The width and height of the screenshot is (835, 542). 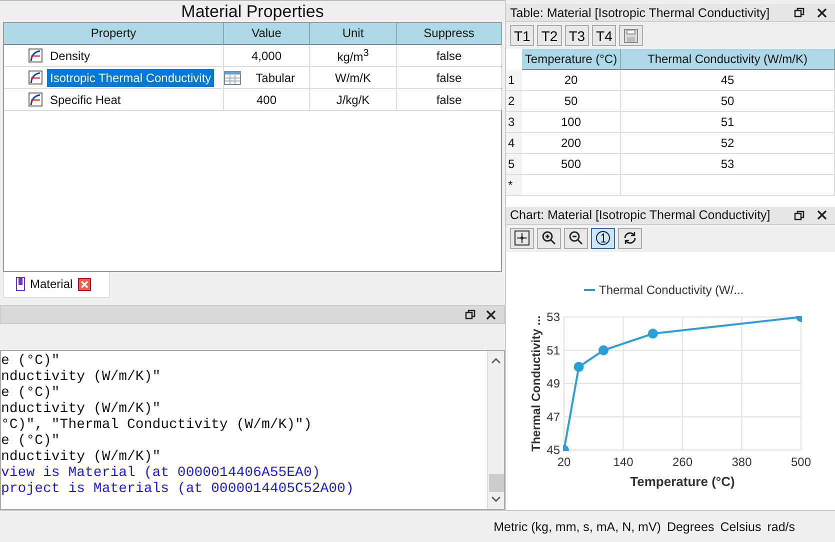 What do you see at coordinates (178, 489) in the screenshot?
I see `console-line: project is Materials (at 0000014405C52A00)` at bounding box center [178, 489].